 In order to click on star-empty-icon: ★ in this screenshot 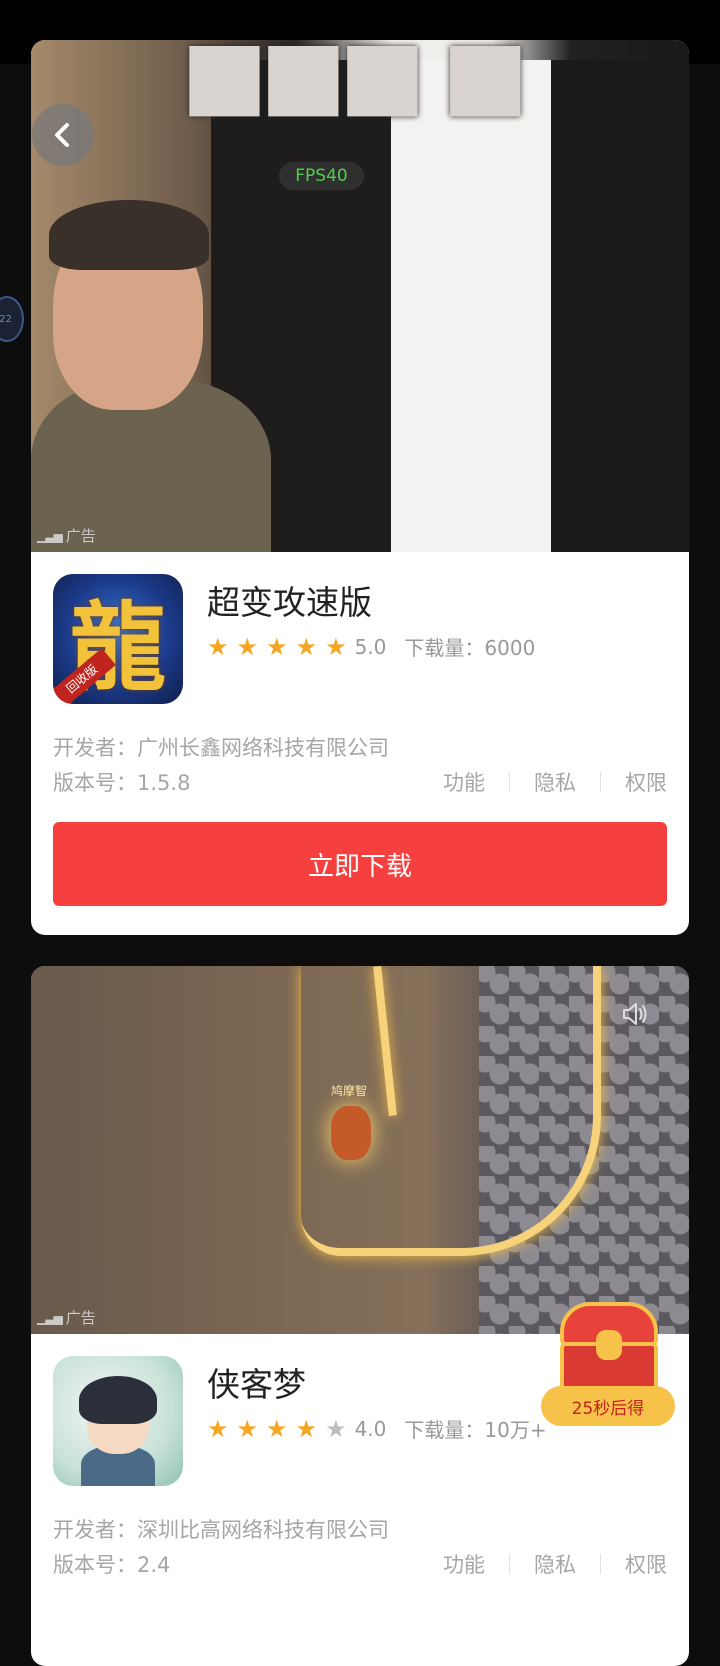, I will do `click(336, 1428)`.